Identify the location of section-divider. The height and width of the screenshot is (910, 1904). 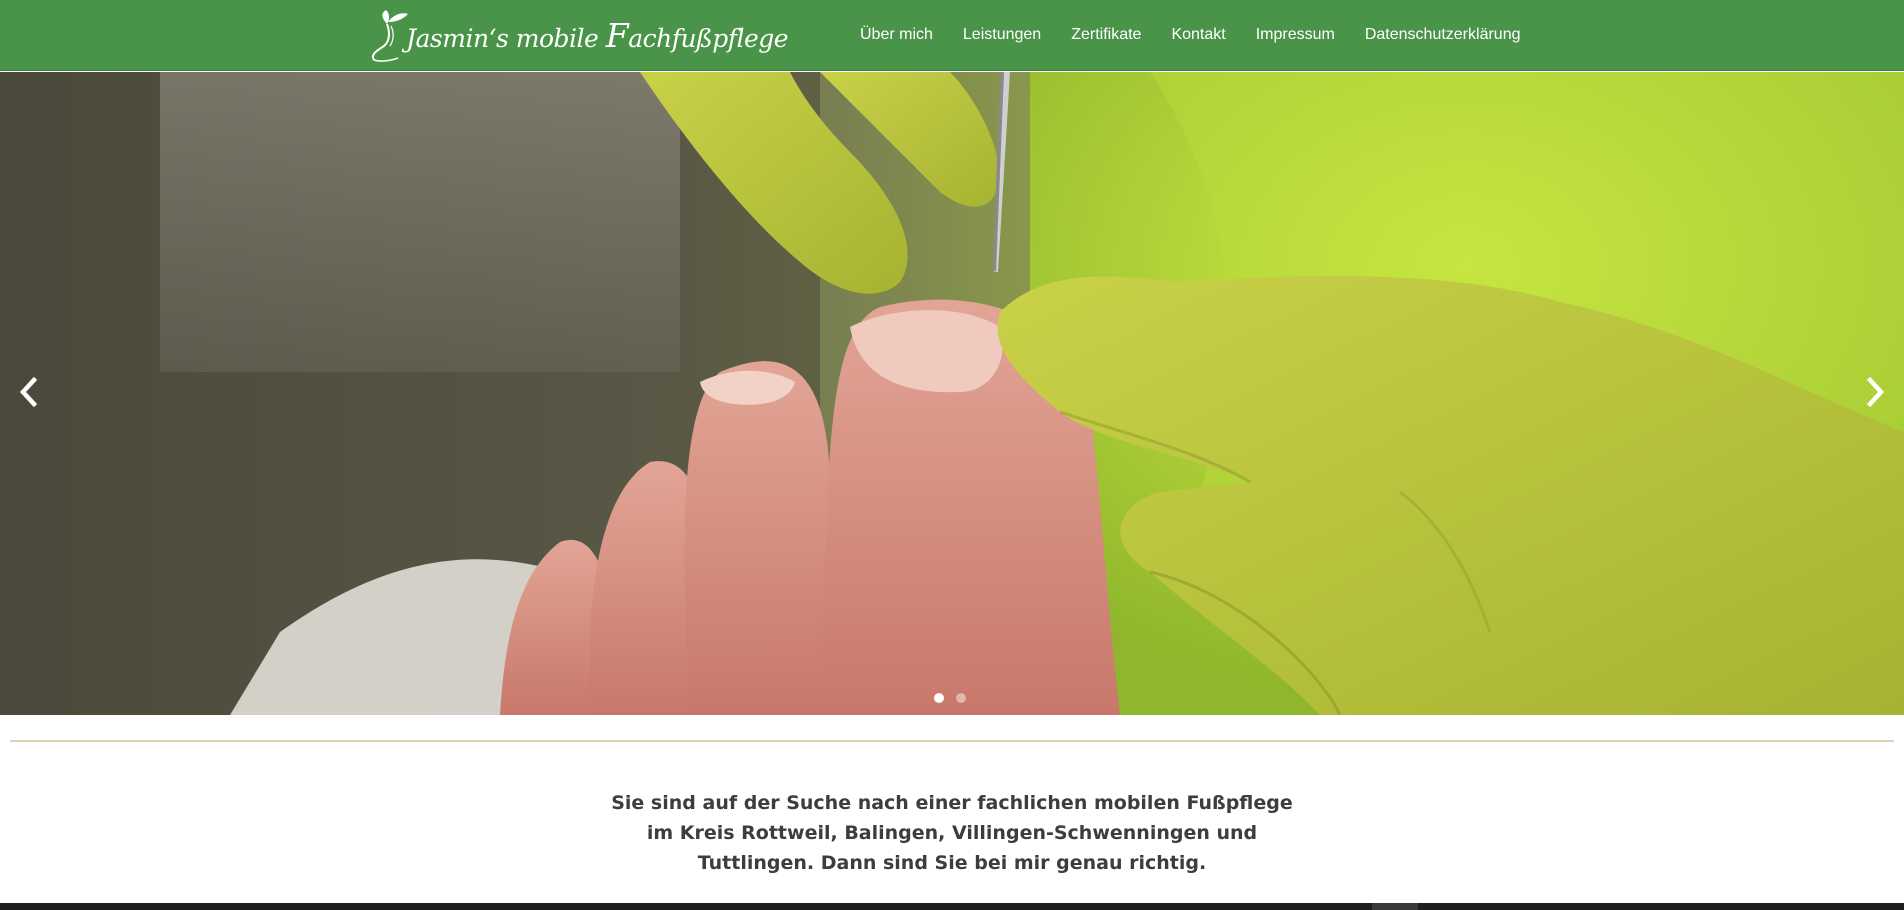
(952, 741).